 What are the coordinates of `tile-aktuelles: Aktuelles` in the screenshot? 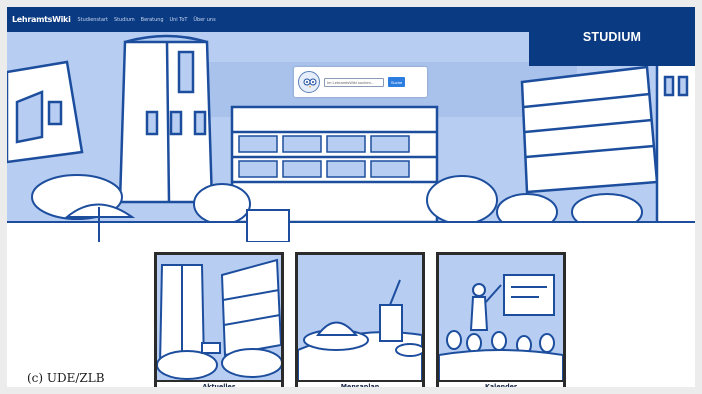 It's located at (219, 319).